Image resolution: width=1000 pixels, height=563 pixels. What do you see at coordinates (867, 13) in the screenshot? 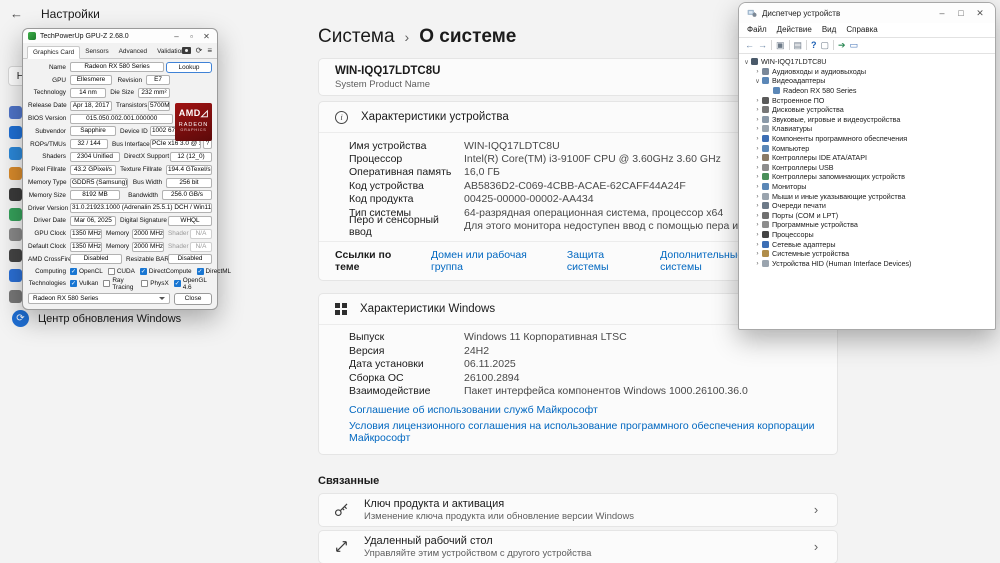
I see `device-manager-titlebar: Диспетчер устройств – □ ✕` at bounding box center [867, 13].